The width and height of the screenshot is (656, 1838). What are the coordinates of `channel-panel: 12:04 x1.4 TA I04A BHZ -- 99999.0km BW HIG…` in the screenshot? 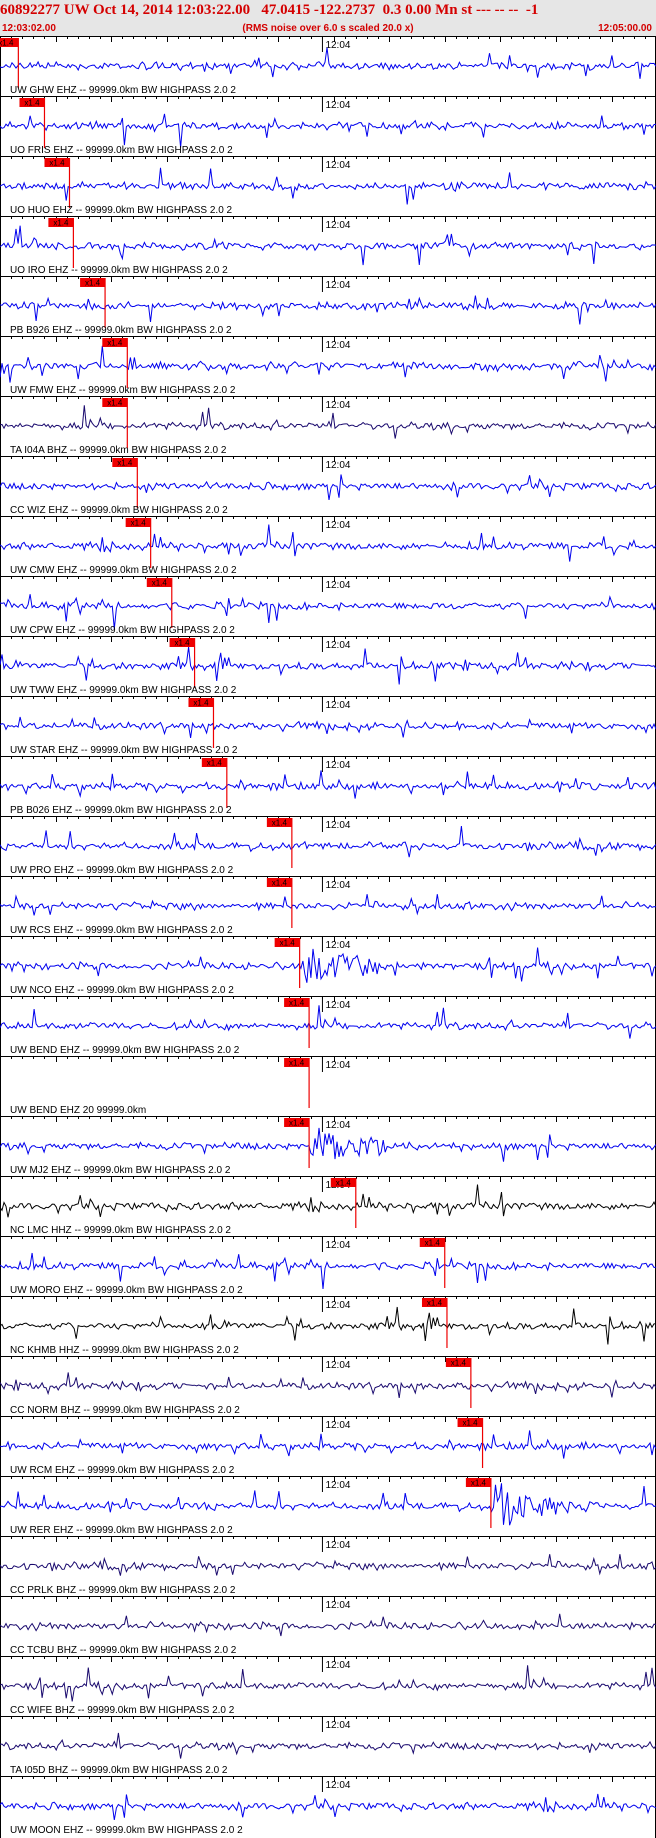 It's located at (328, 426).